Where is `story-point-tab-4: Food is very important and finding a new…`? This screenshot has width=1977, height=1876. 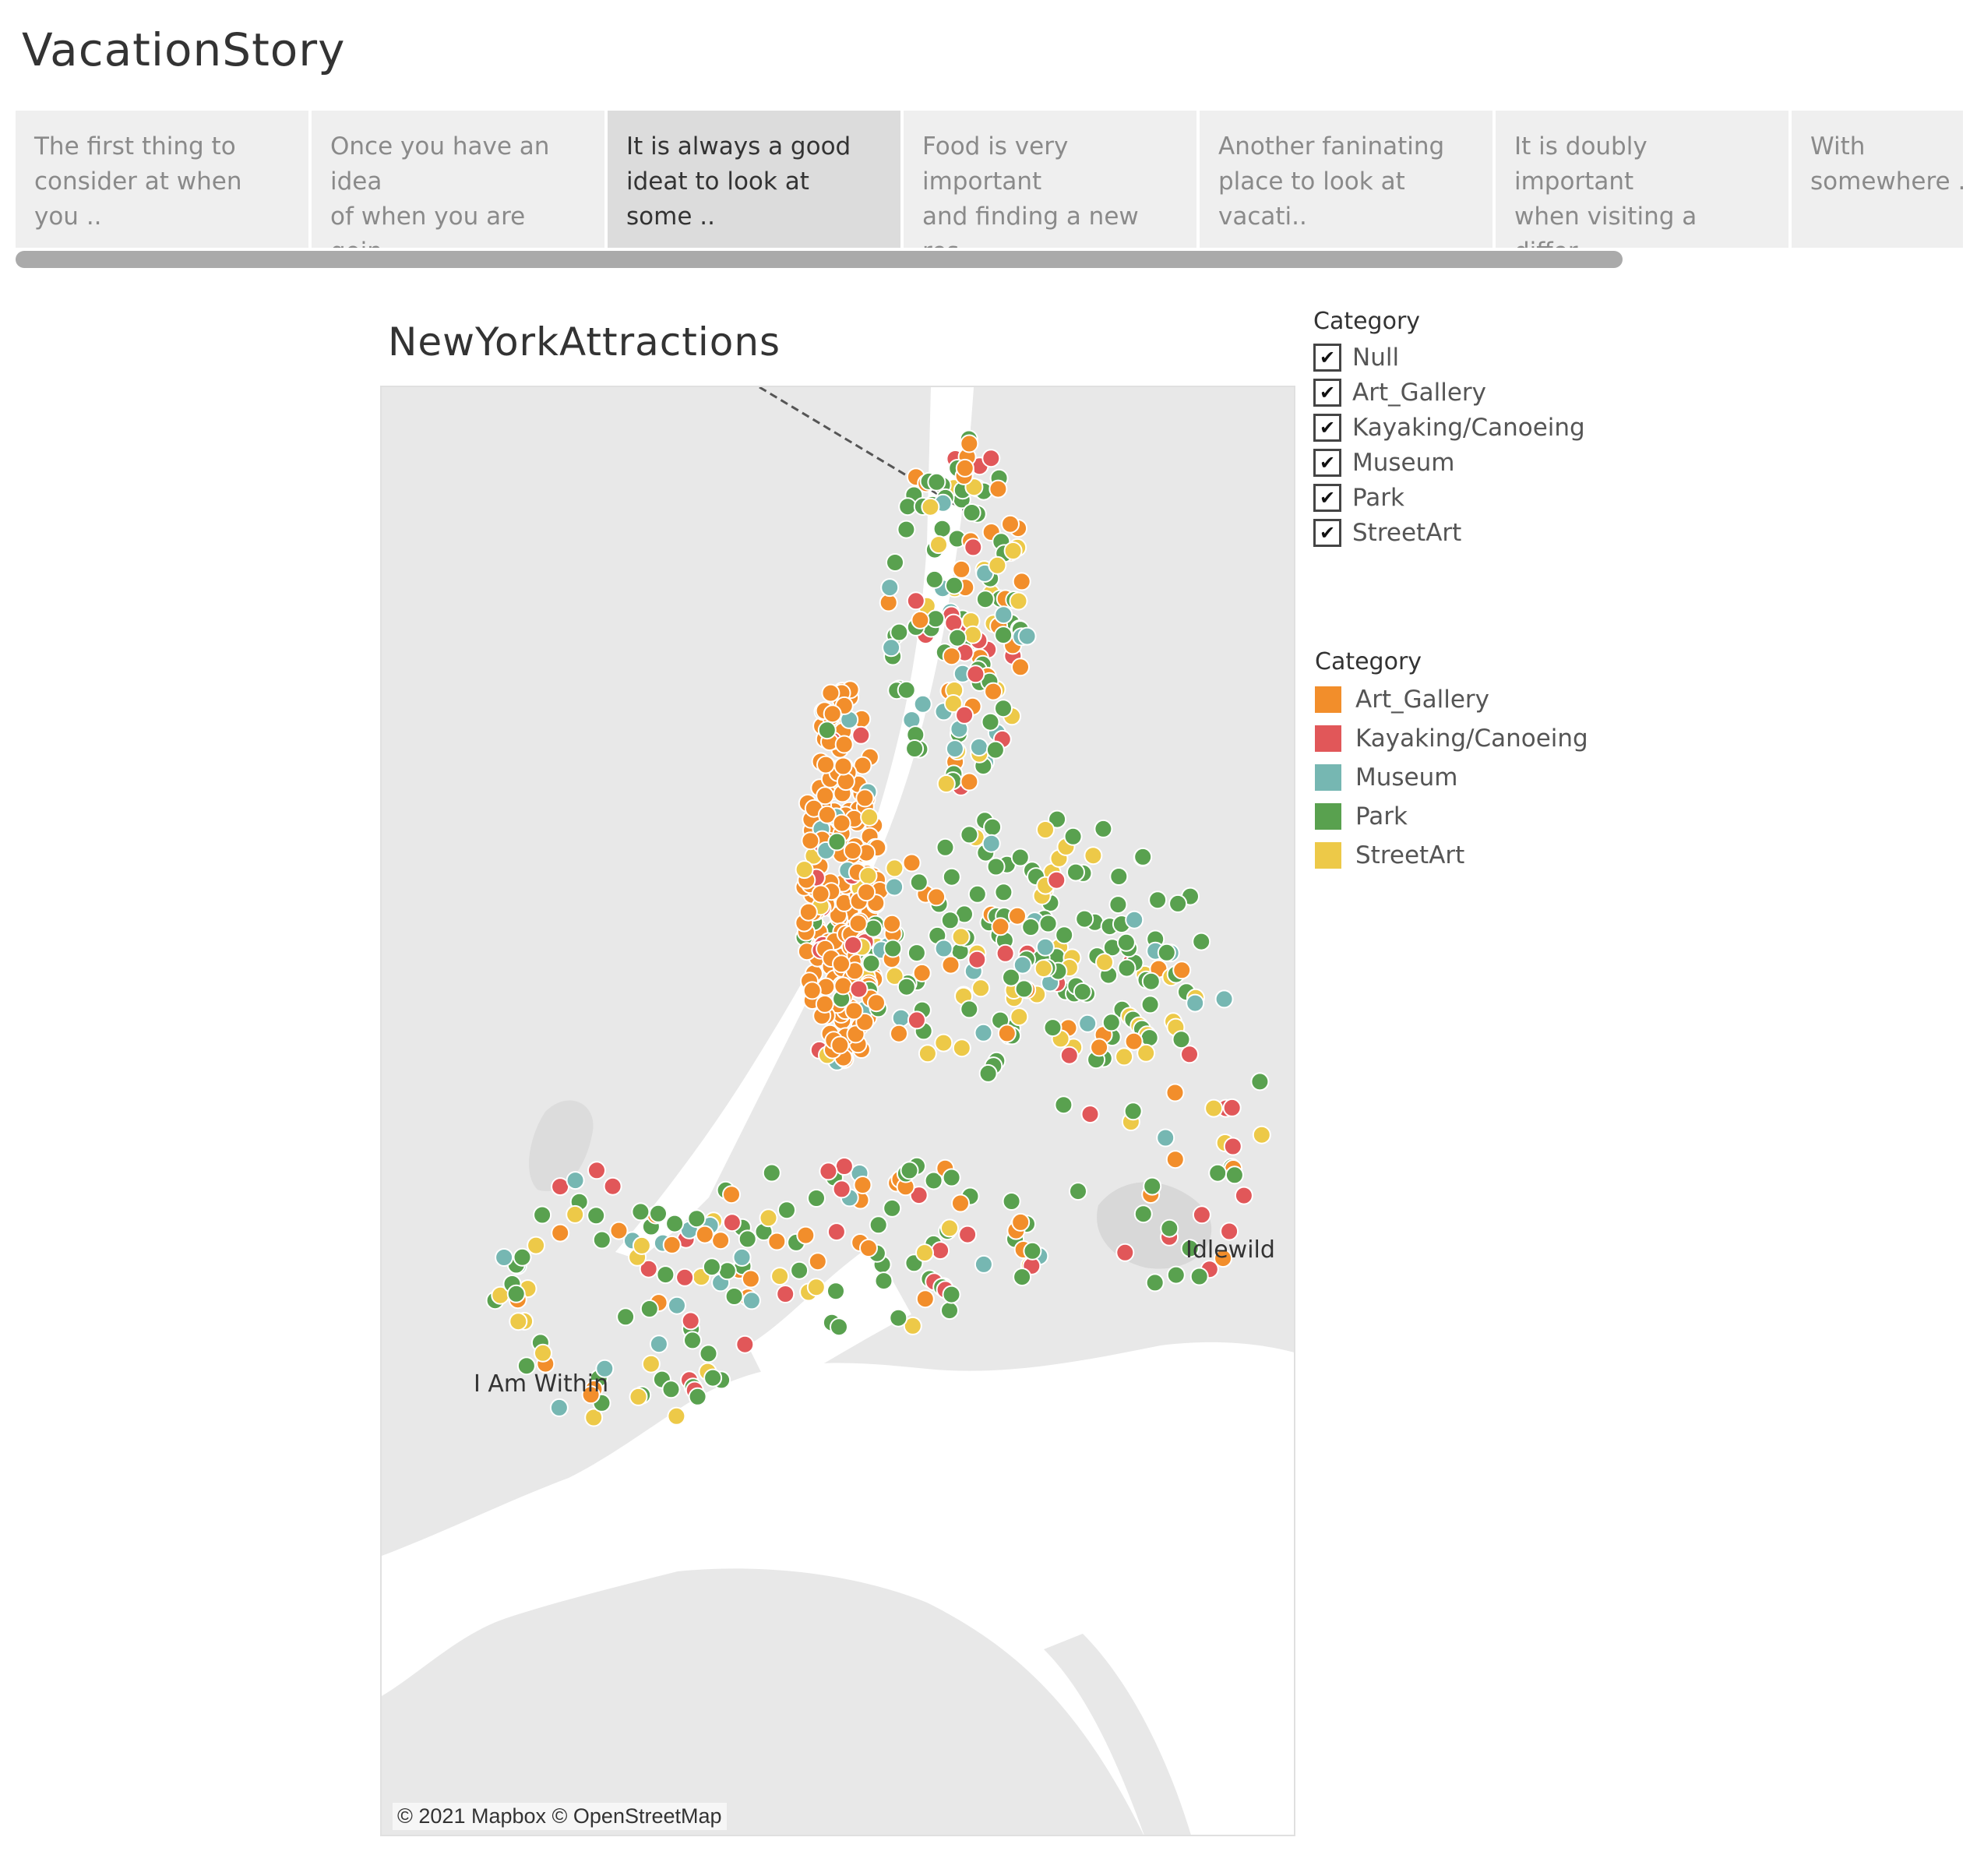 story-point-tab-4: Food is very important and finding a new… is located at coordinates (1050, 179).